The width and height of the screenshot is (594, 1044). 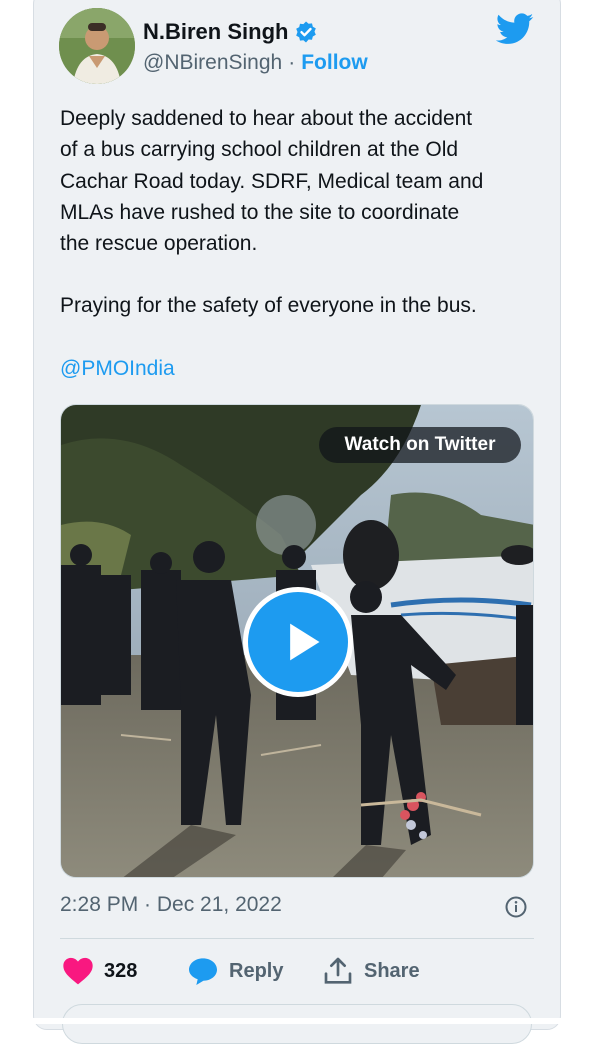 I want to click on read-replies-button, so click(x=297, y=1024).